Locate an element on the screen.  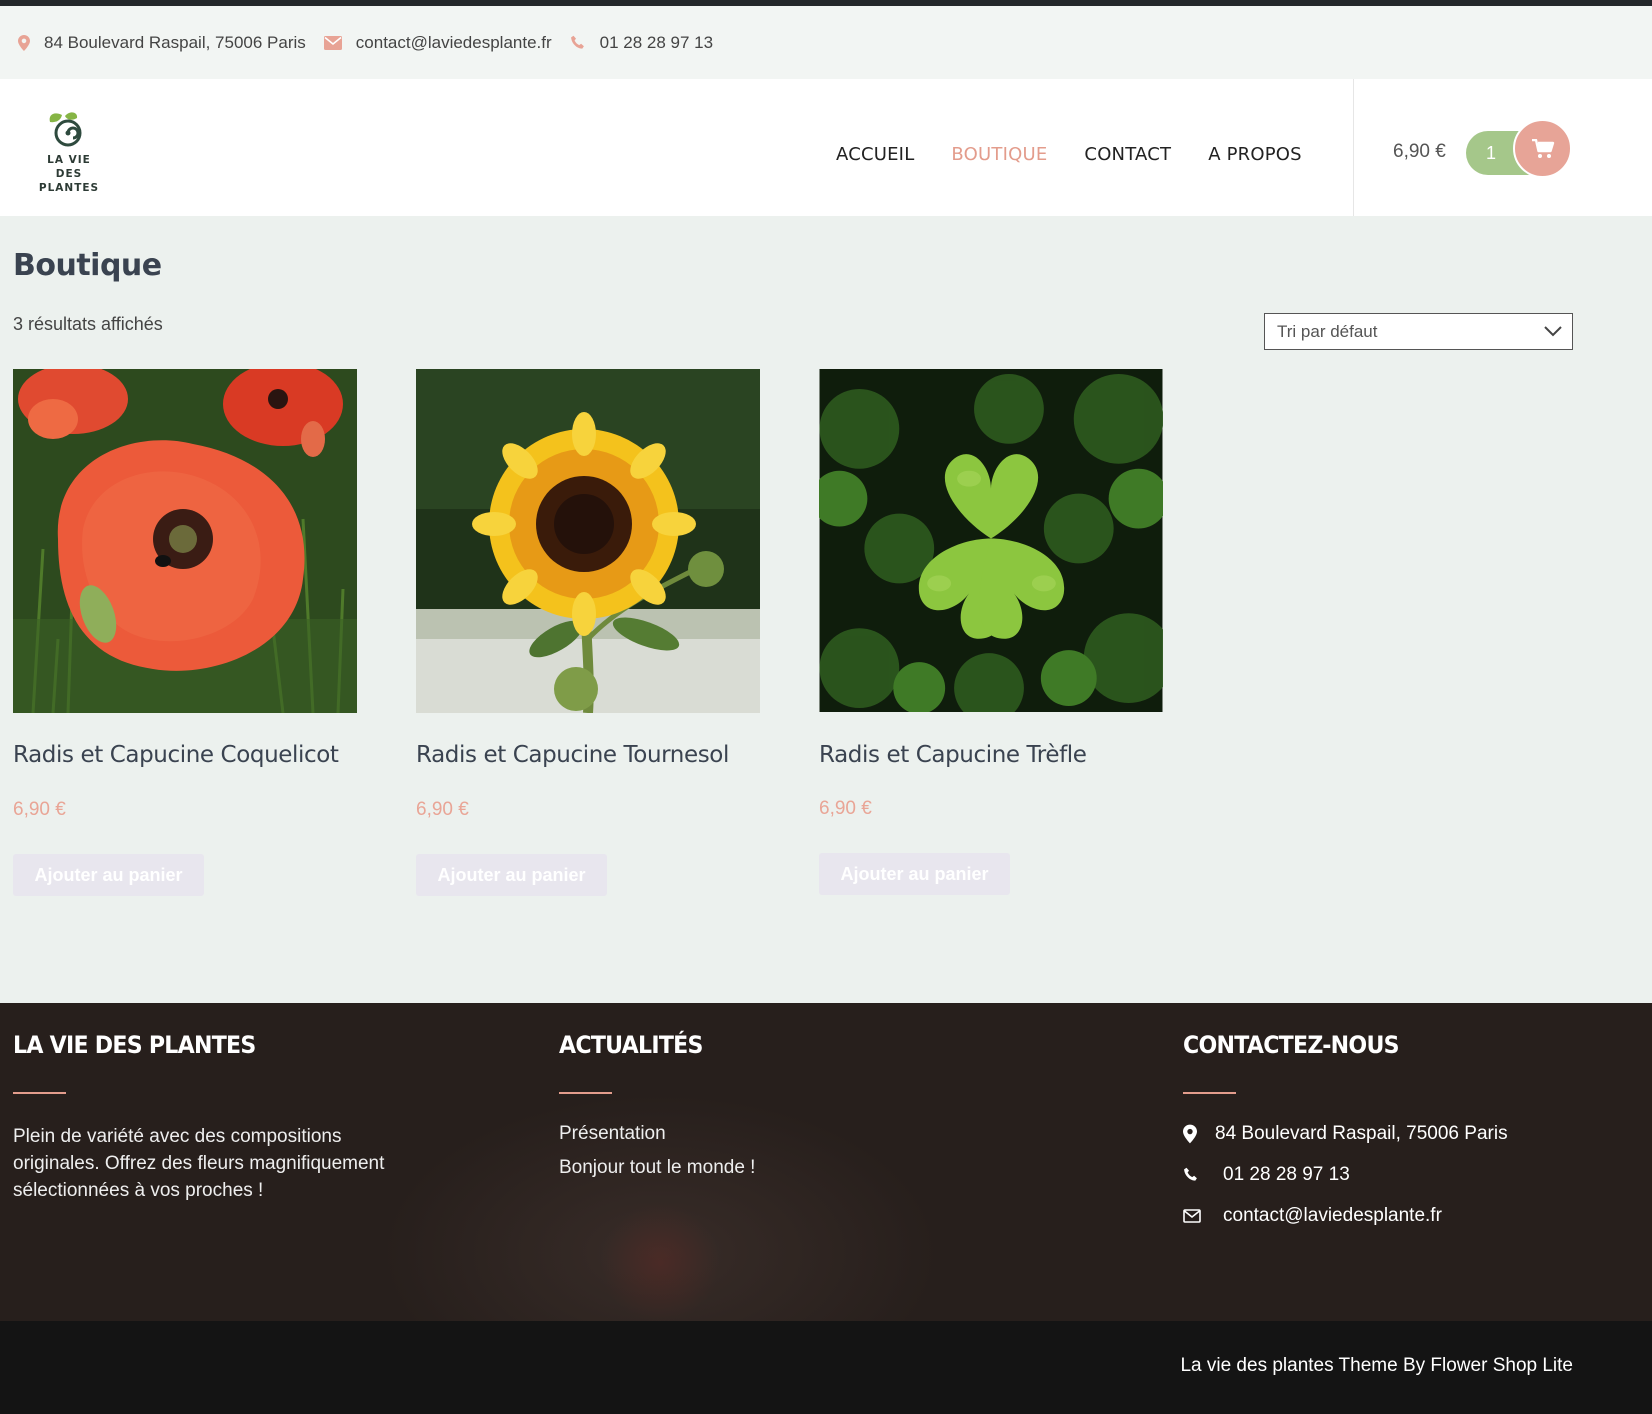
page-title: Boutique is located at coordinates (87, 265).